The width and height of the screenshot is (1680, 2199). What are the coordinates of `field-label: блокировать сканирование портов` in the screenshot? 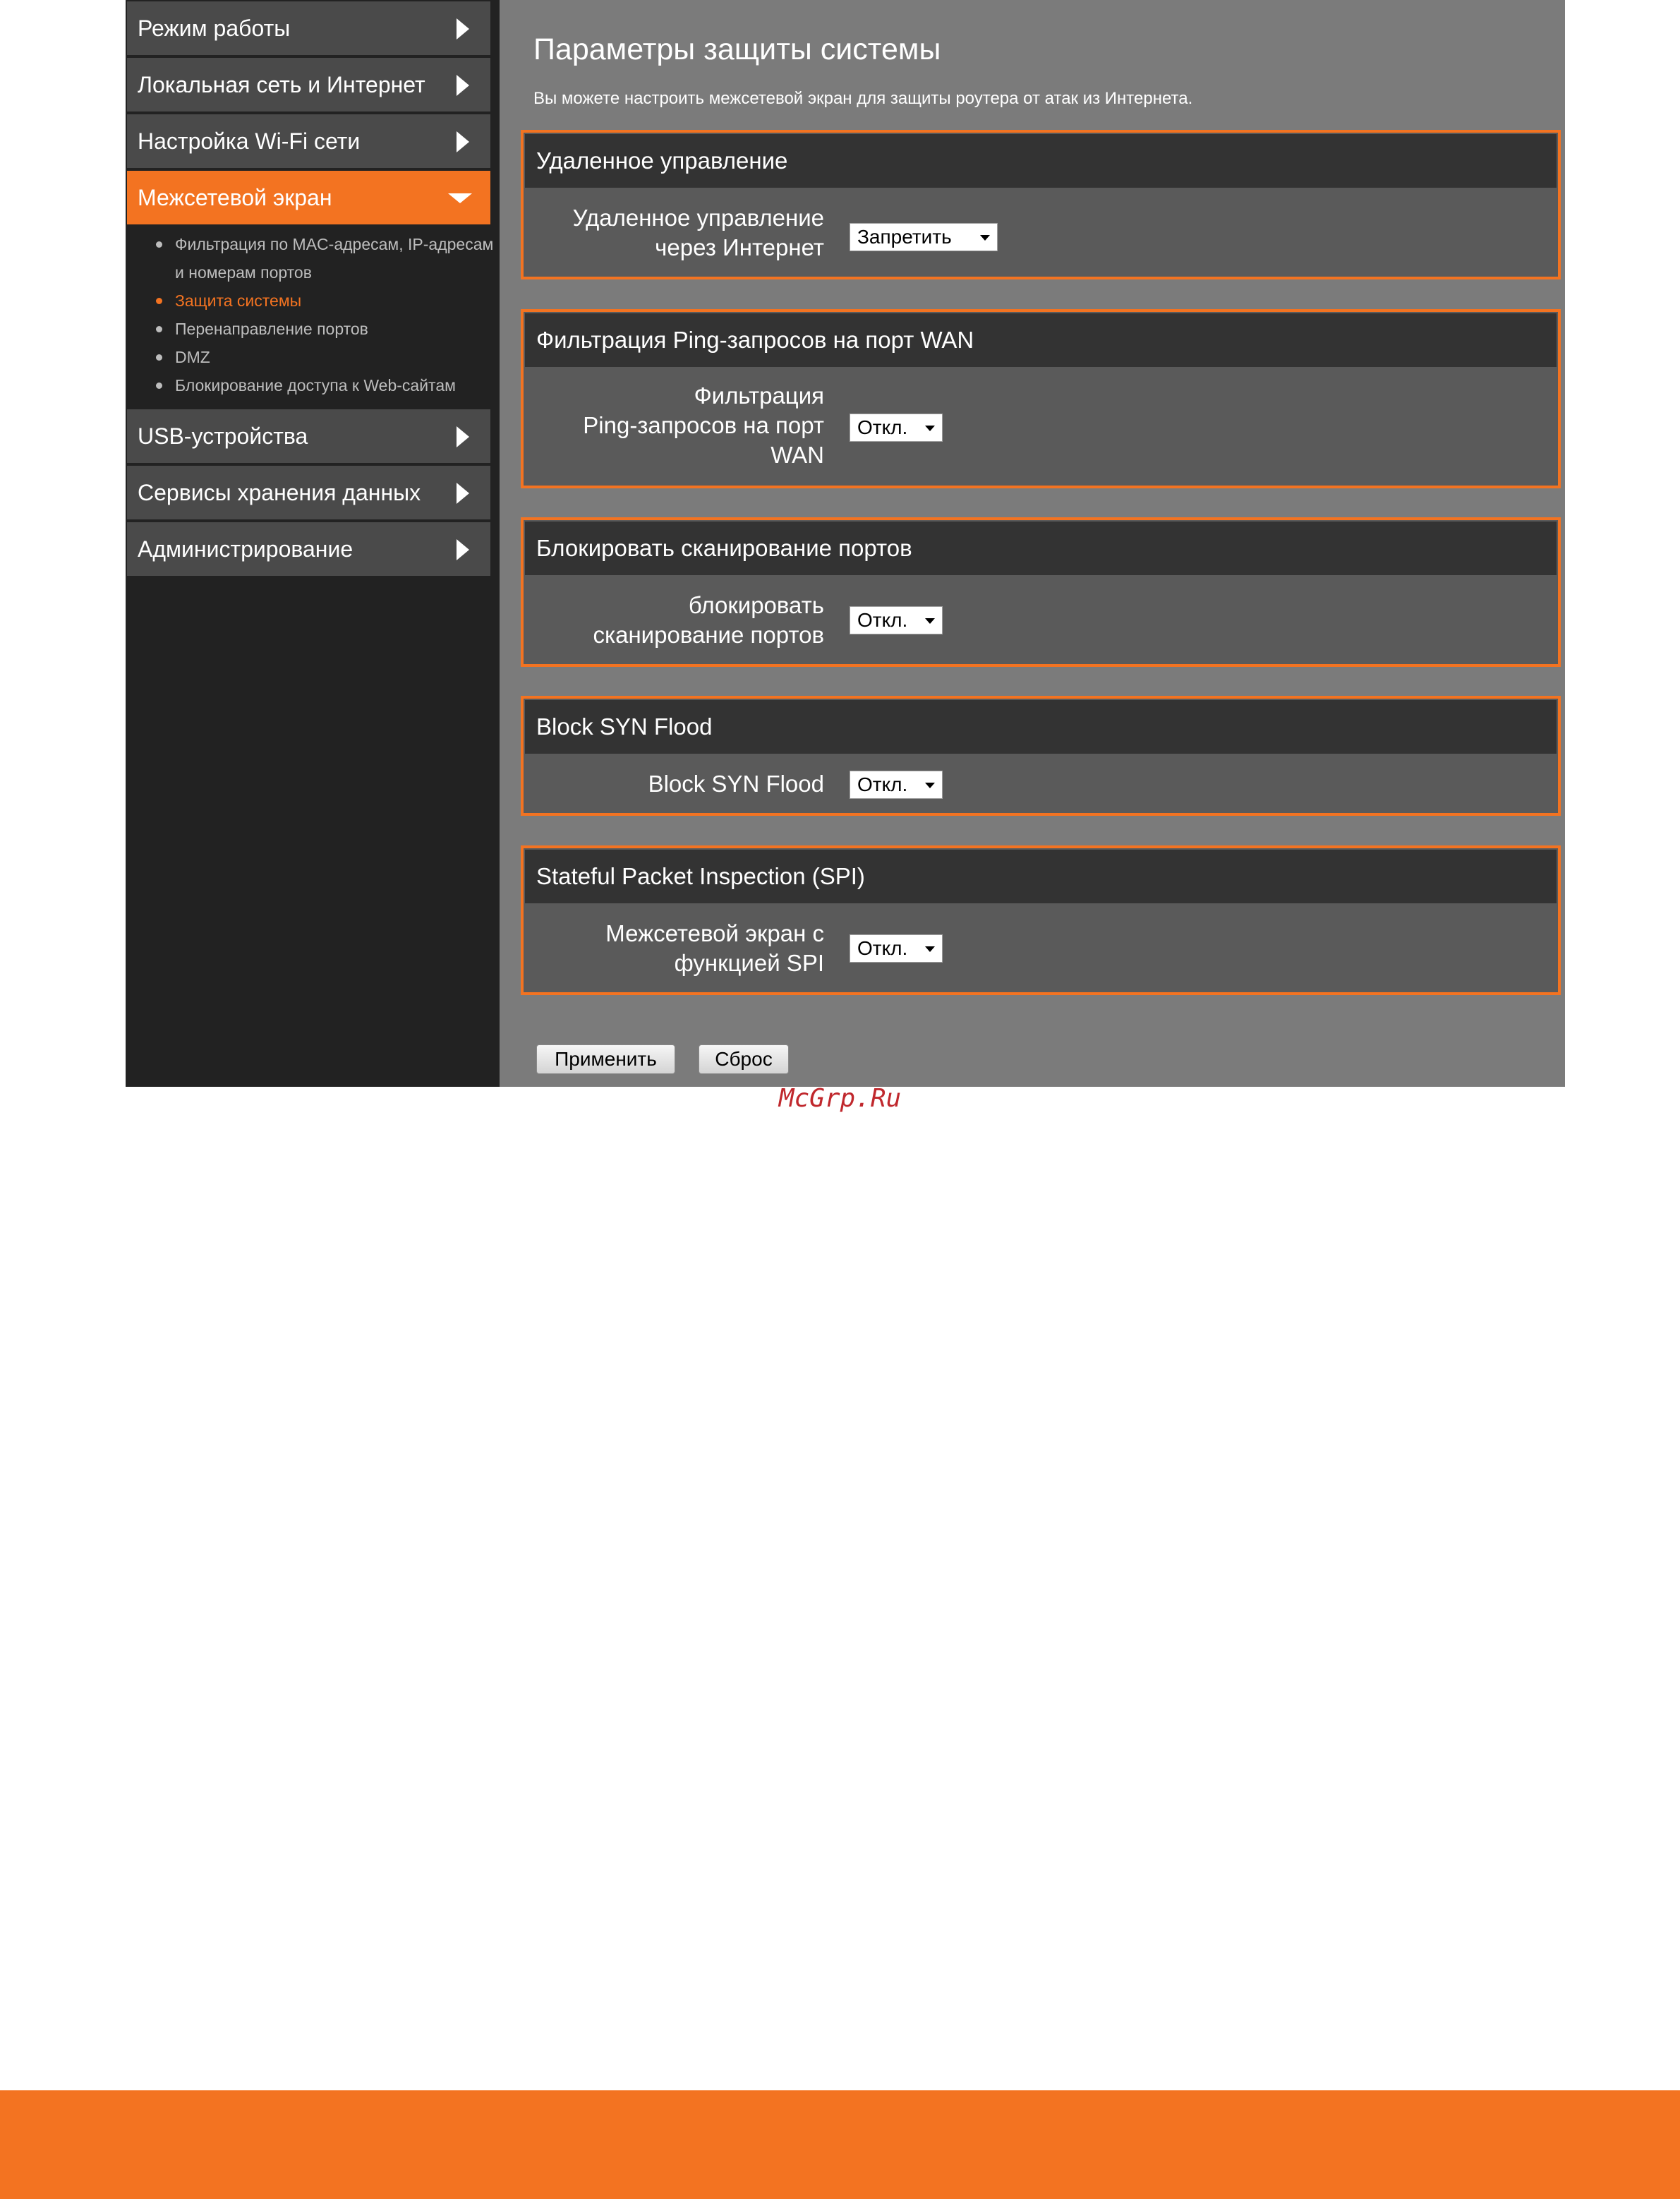 It's located at (708, 620).